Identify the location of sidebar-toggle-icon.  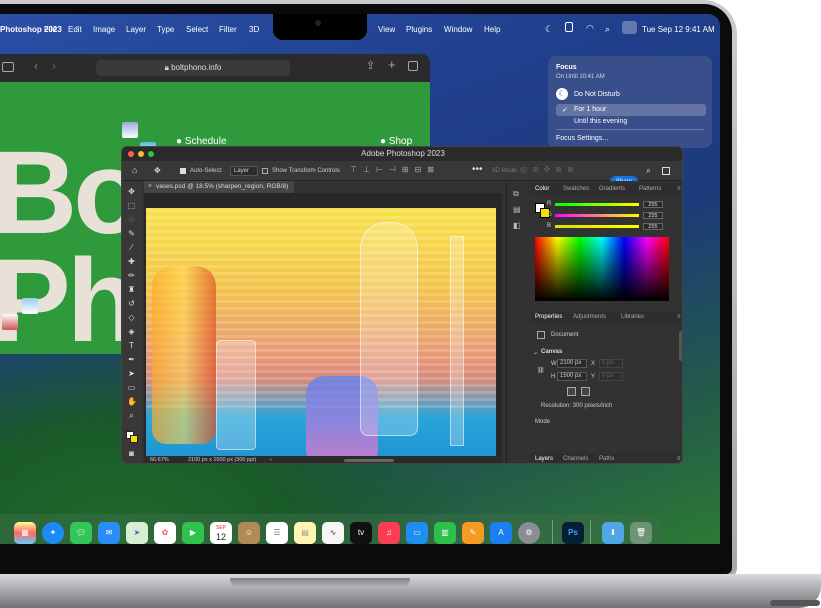
(8, 67).